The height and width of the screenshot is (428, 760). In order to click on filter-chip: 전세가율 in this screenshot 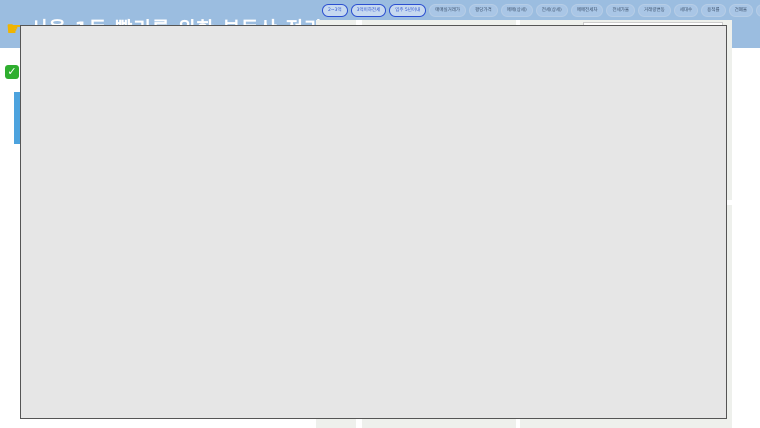, I will do `click(621, 10)`.